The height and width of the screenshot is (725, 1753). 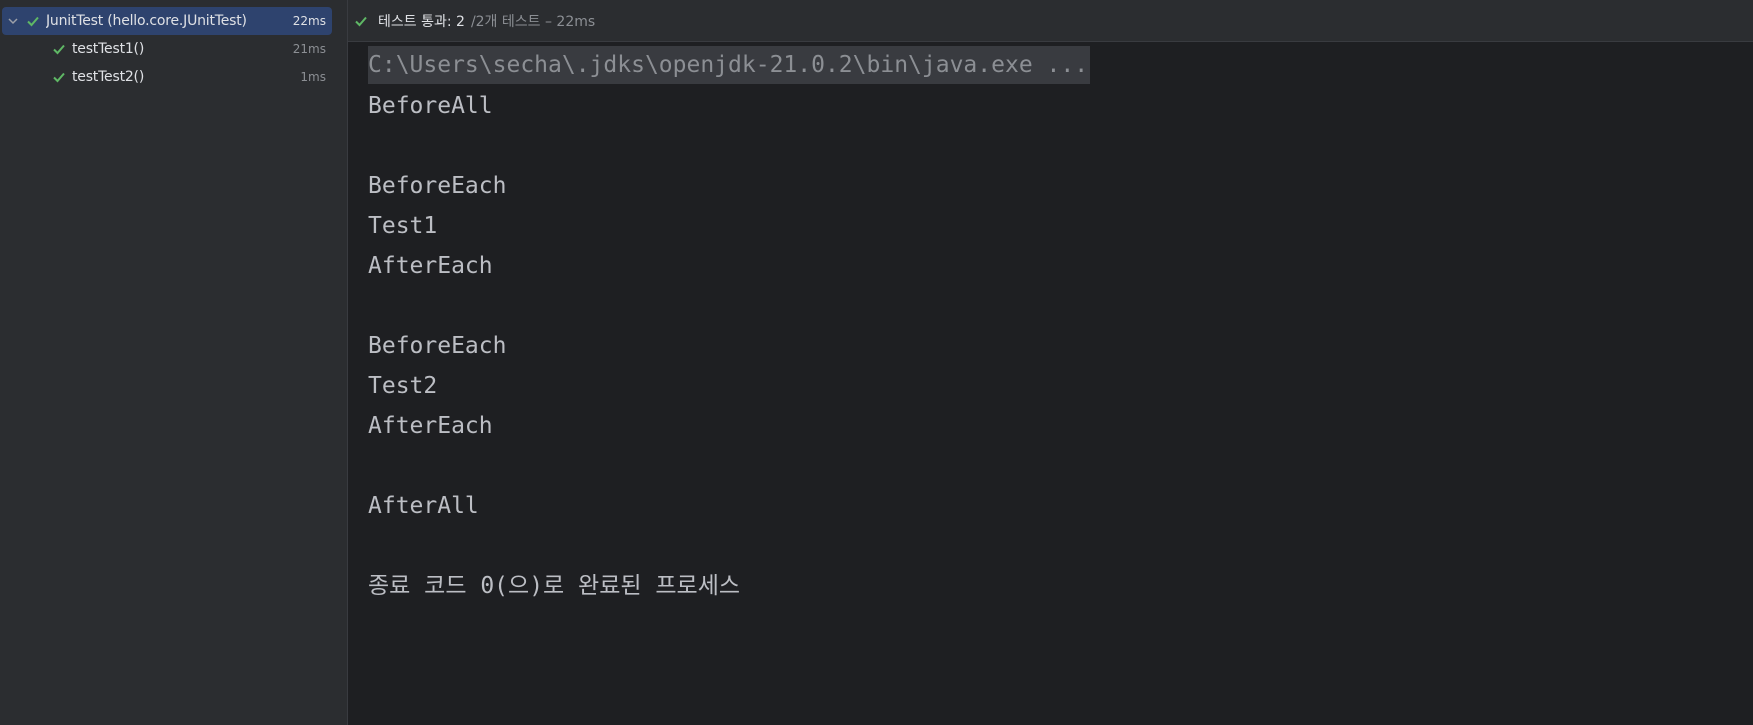 I want to click on test-status-bar: 테스트 통과: 2 /2개 테스트 – 22ms, so click(x=1050, y=21).